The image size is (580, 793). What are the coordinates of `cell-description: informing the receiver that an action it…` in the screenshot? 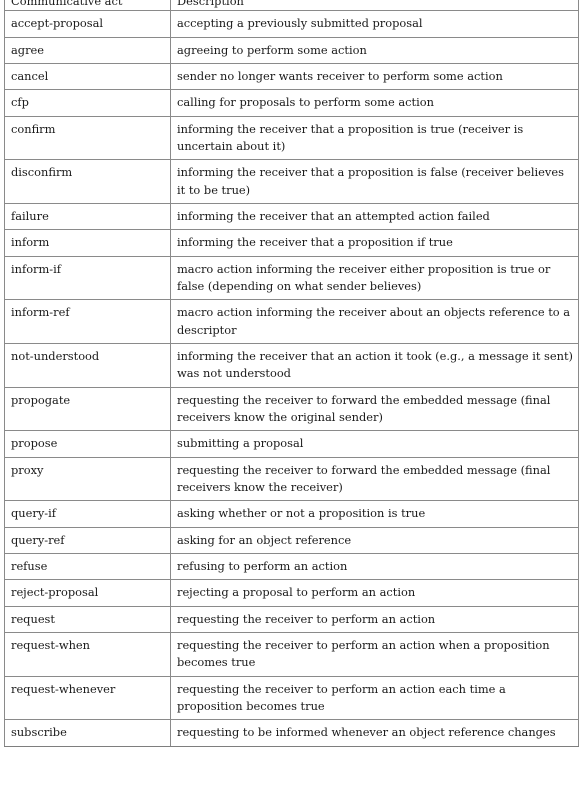 It's located at (374, 365).